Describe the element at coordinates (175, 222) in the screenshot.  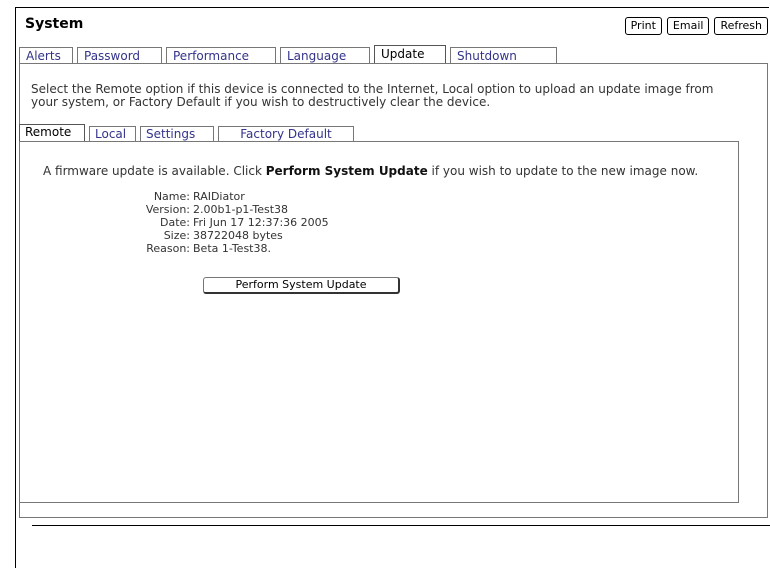
I see `info-label: Date:` at that location.